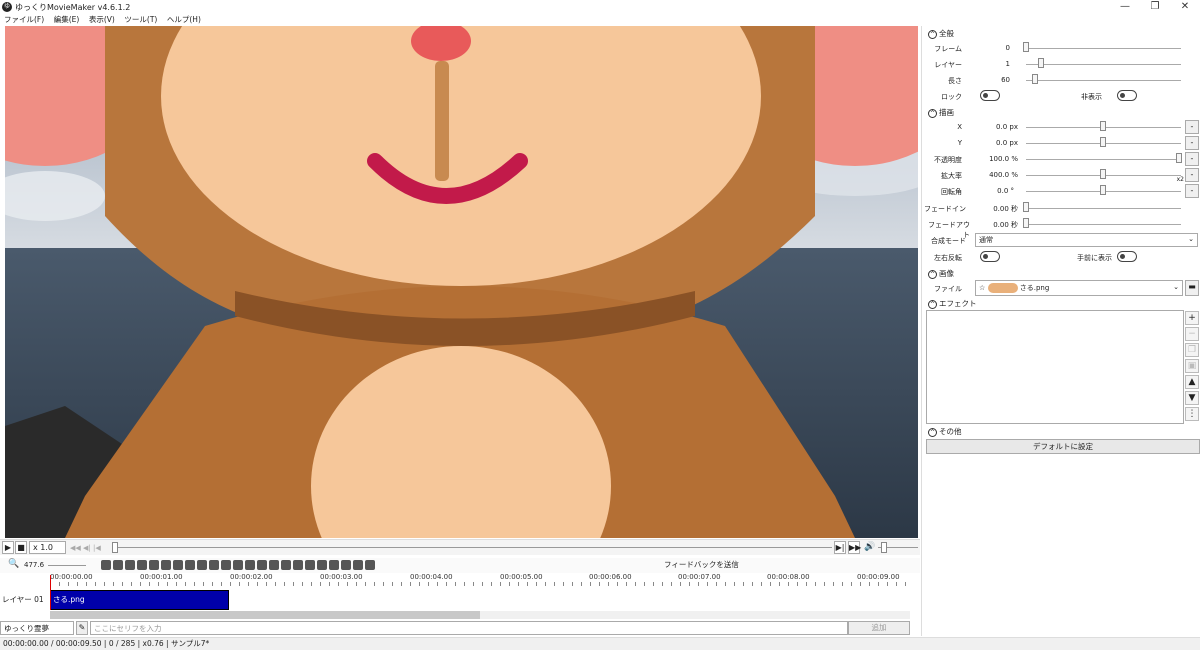 This screenshot has width=1200, height=650. What do you see at coordinates (1192, 318) in the screenshot?
I see `add-effect-icon: +` at bounding box center [1192, 318].